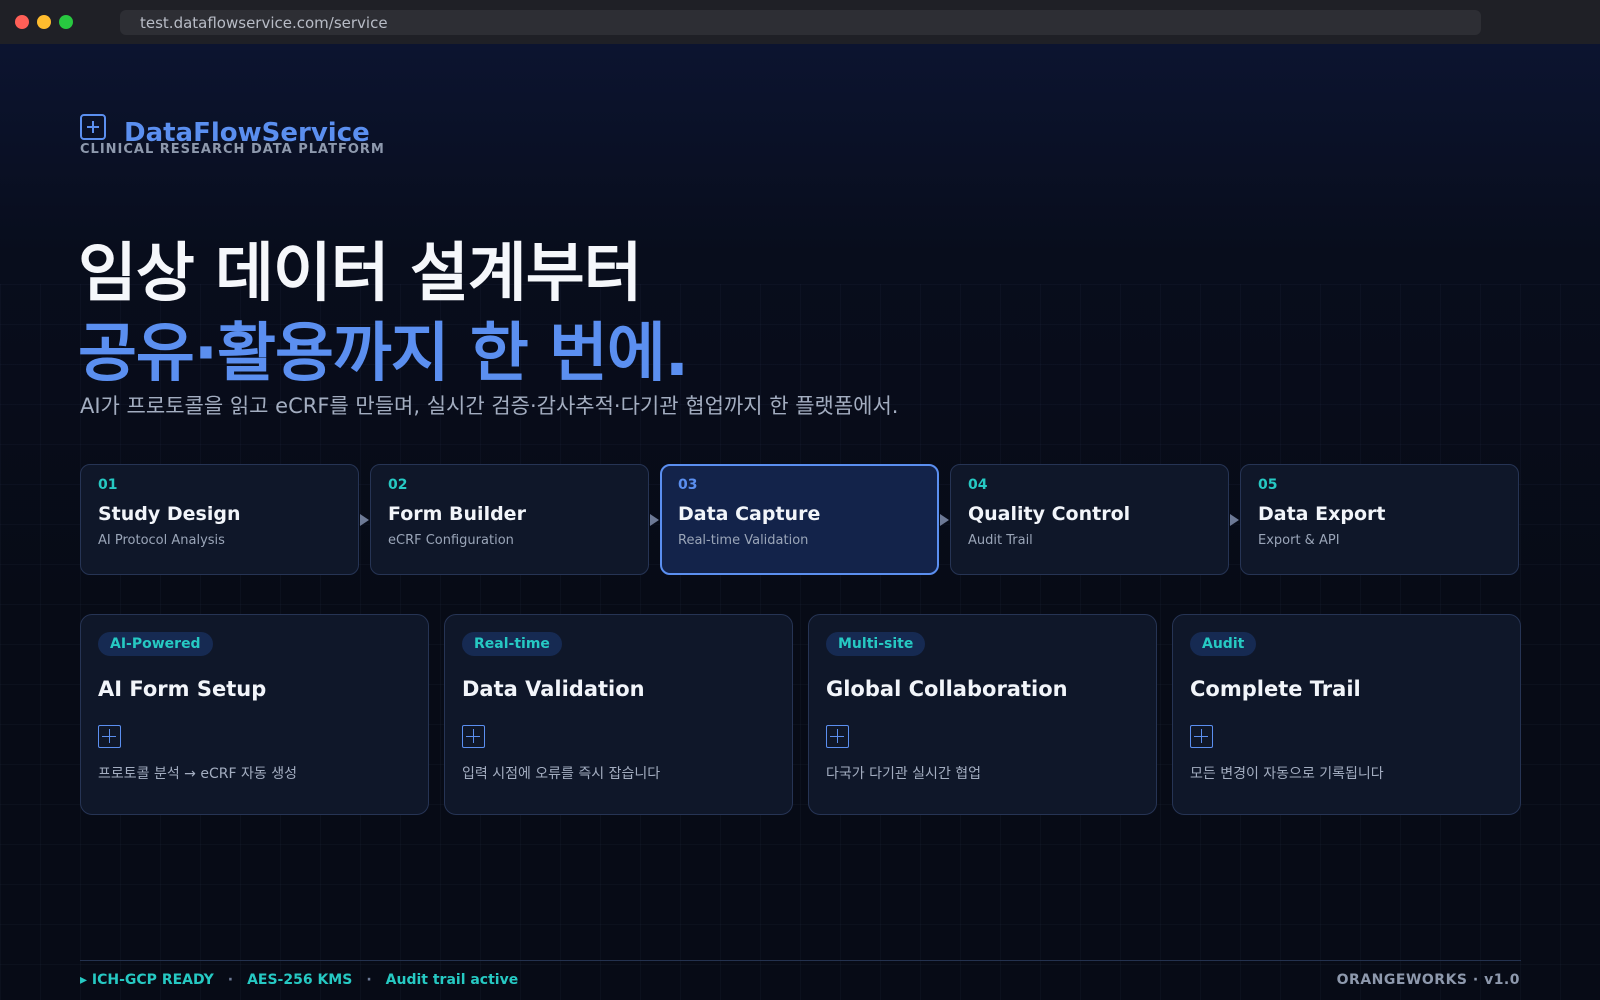 This screenshot has height=1000, width=1600. I want to click on status-audit: Audit trail active, so click(452, 980).